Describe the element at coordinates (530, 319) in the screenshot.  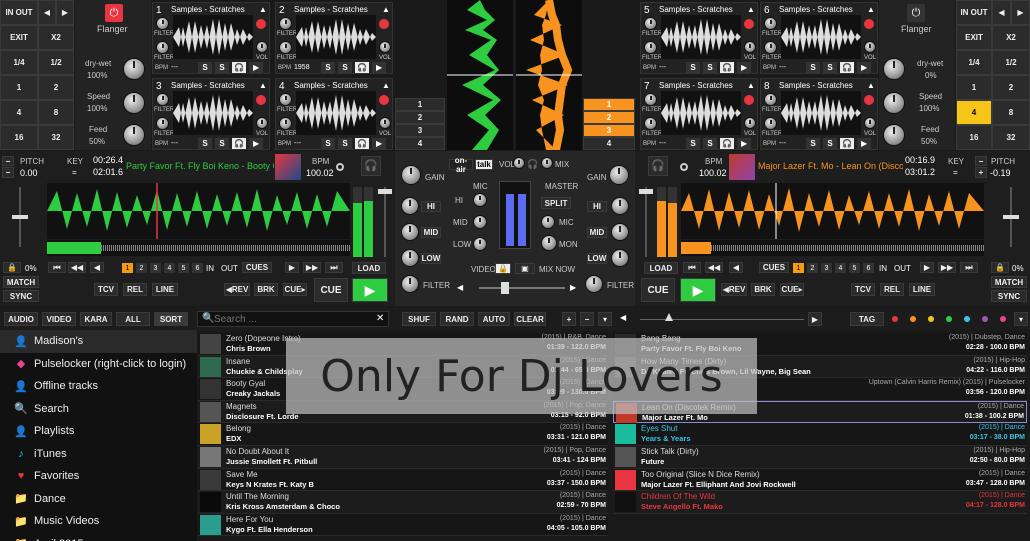
I see `clear-button: CLEAR` at that location.